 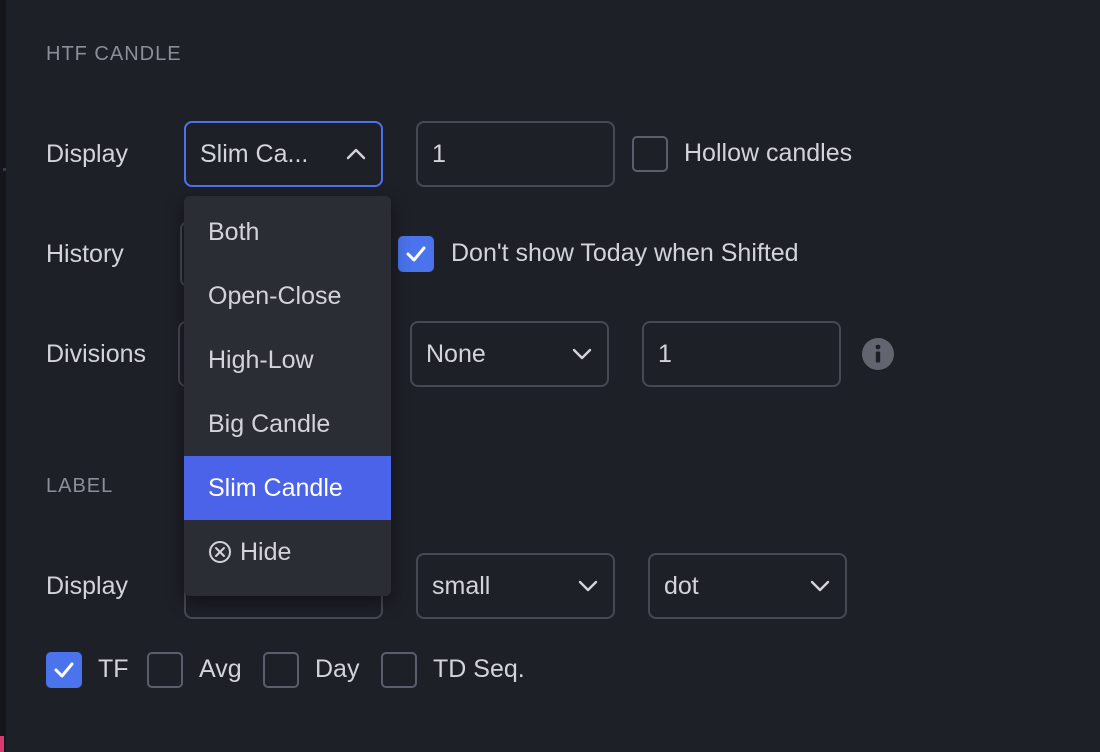 What do you see at coordinates (281, 670) in the screenshot?
I see `day-checkbox` at bounding box center [281, 670].